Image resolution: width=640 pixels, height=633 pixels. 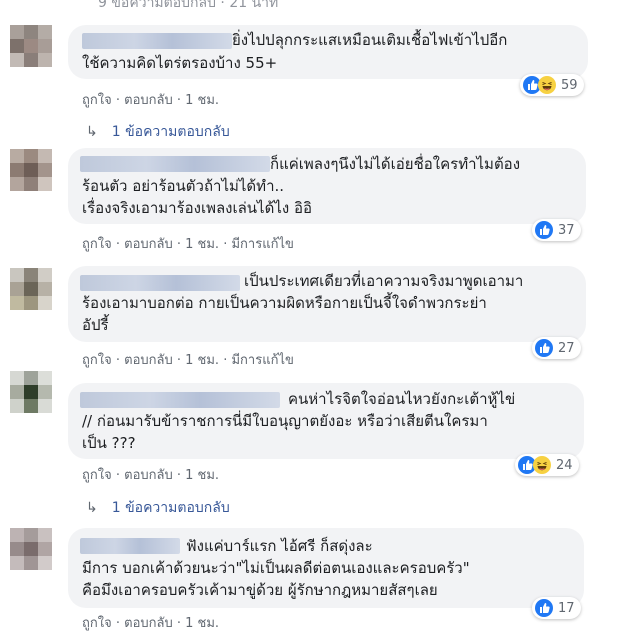 I want to click on comment-text-line: เป็น ???, so click(x=109, y=443).